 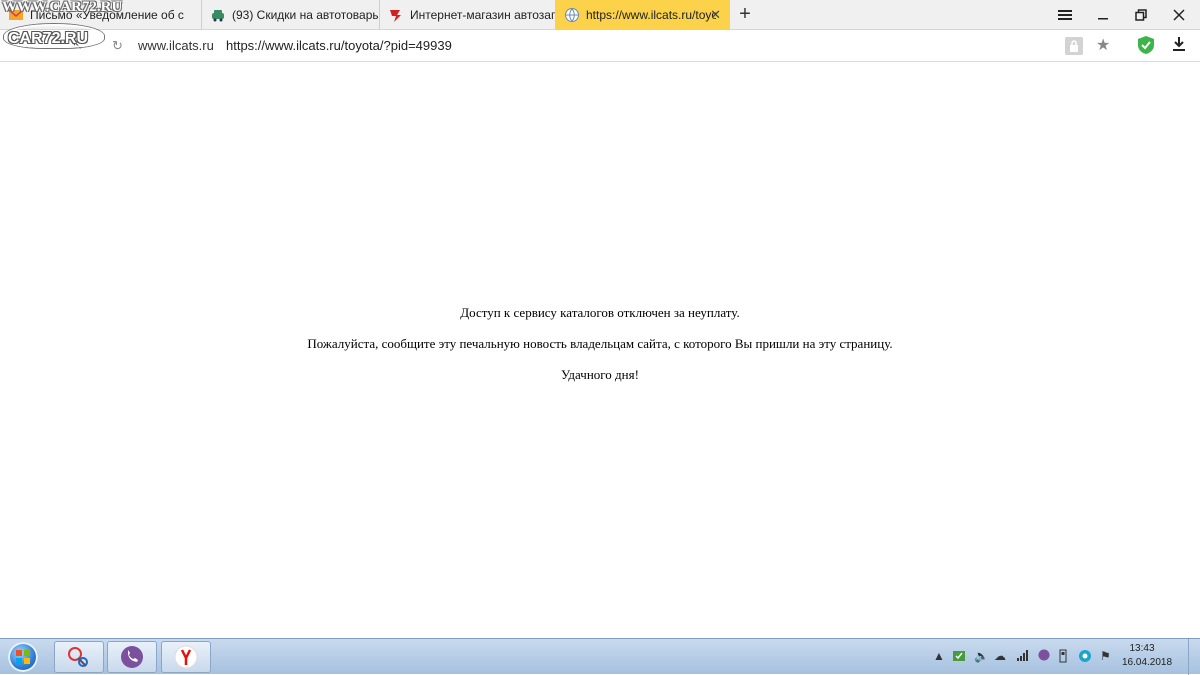 What do you see at coordinates (1044, 656) in the screenshot?
I see `tray-viber-icon` at bounding box center [1044, 656].